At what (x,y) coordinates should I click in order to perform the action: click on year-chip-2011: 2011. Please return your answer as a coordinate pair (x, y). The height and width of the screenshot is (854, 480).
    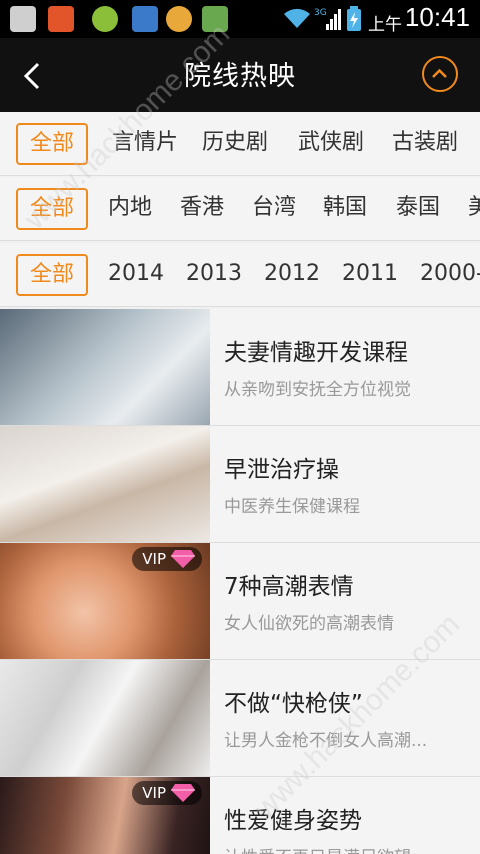
    Looking at the image, I should click on (370, 275).